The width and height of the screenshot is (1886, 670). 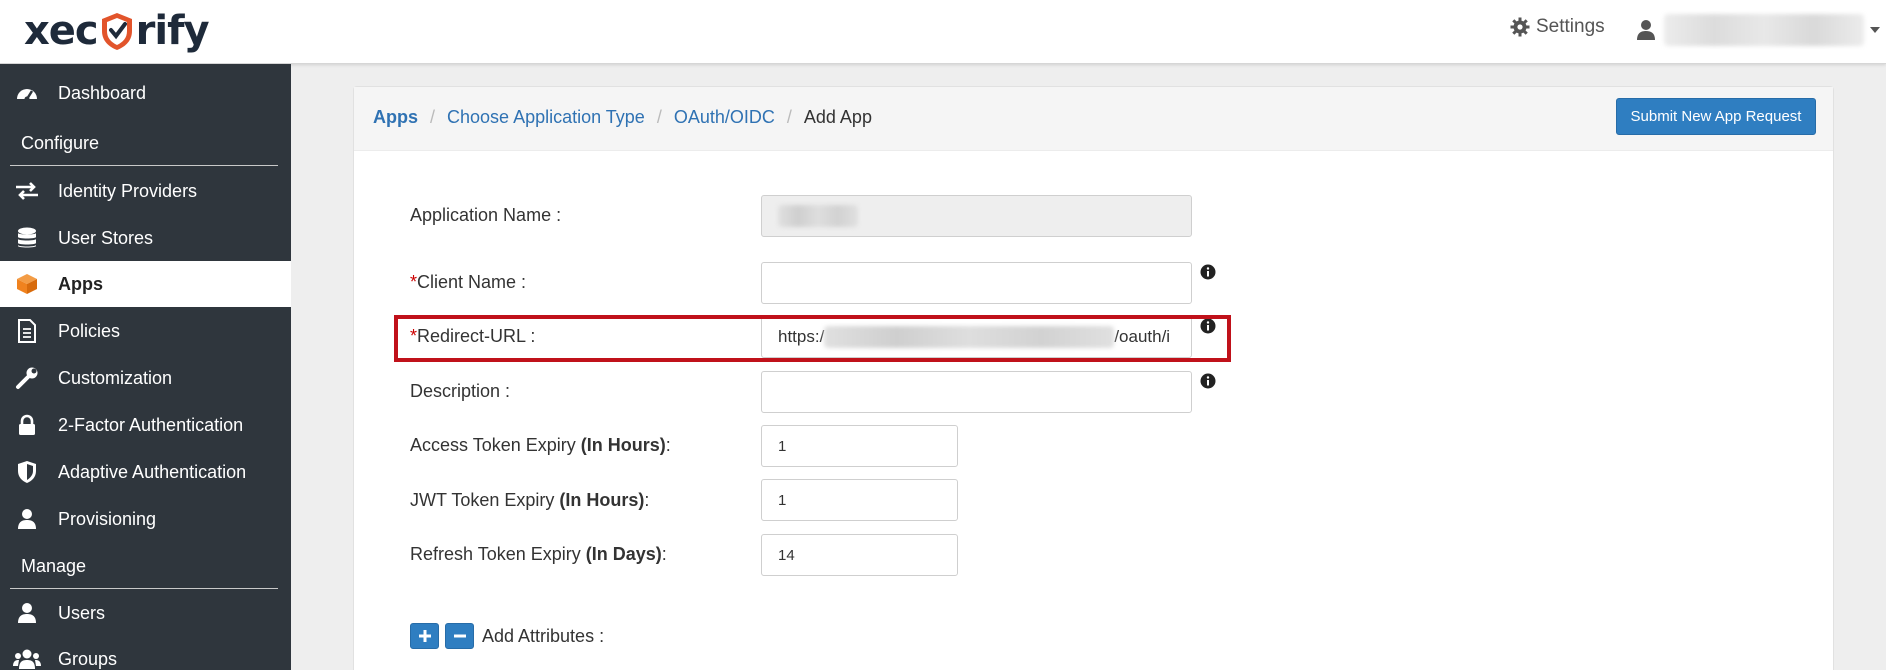 I want to click on application-name-redacted, so click(x=818, y=216).